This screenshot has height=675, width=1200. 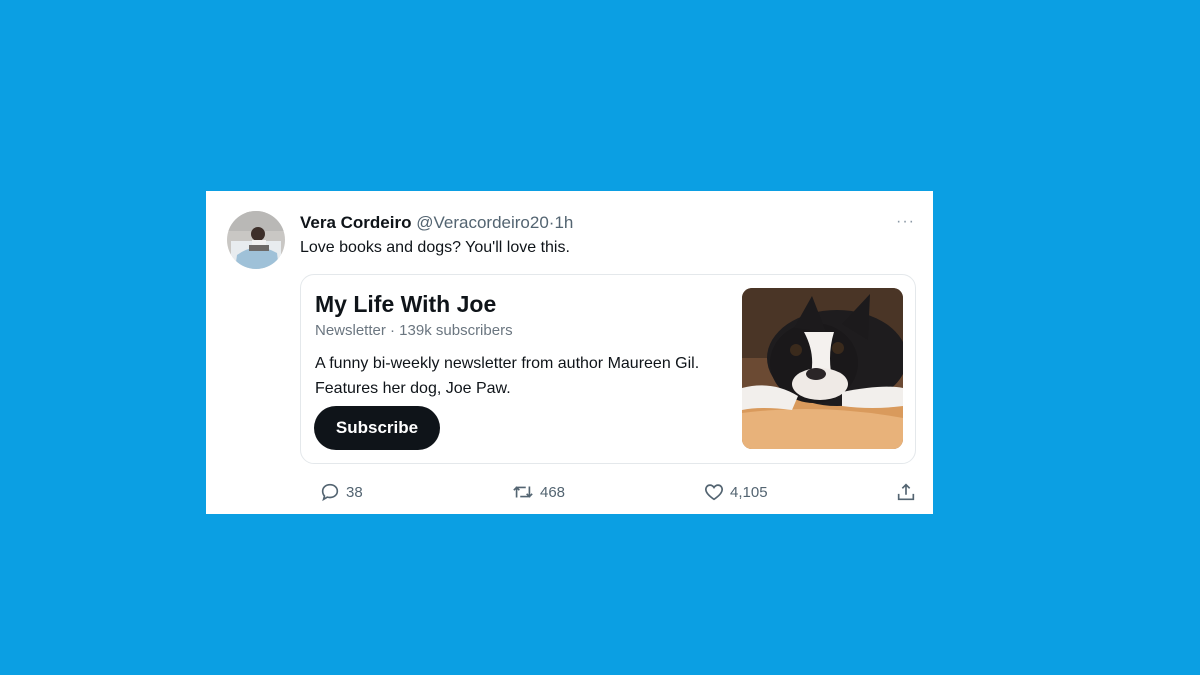 I want to click on tweet-header: Vera Cordeiro @Veracordeiro20·1h, so click(x=436, y=223).